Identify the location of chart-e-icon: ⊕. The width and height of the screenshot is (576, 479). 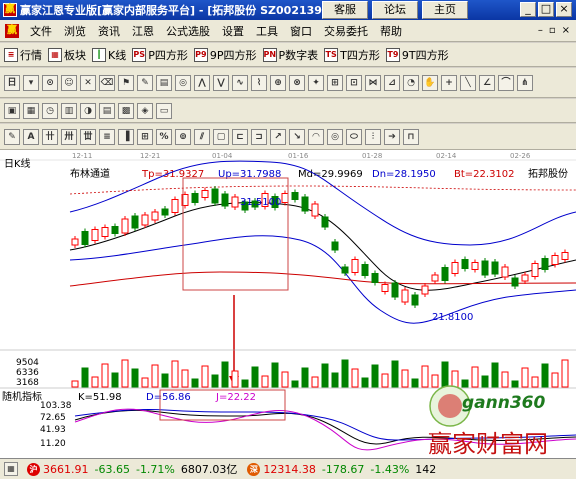
(278, 82).